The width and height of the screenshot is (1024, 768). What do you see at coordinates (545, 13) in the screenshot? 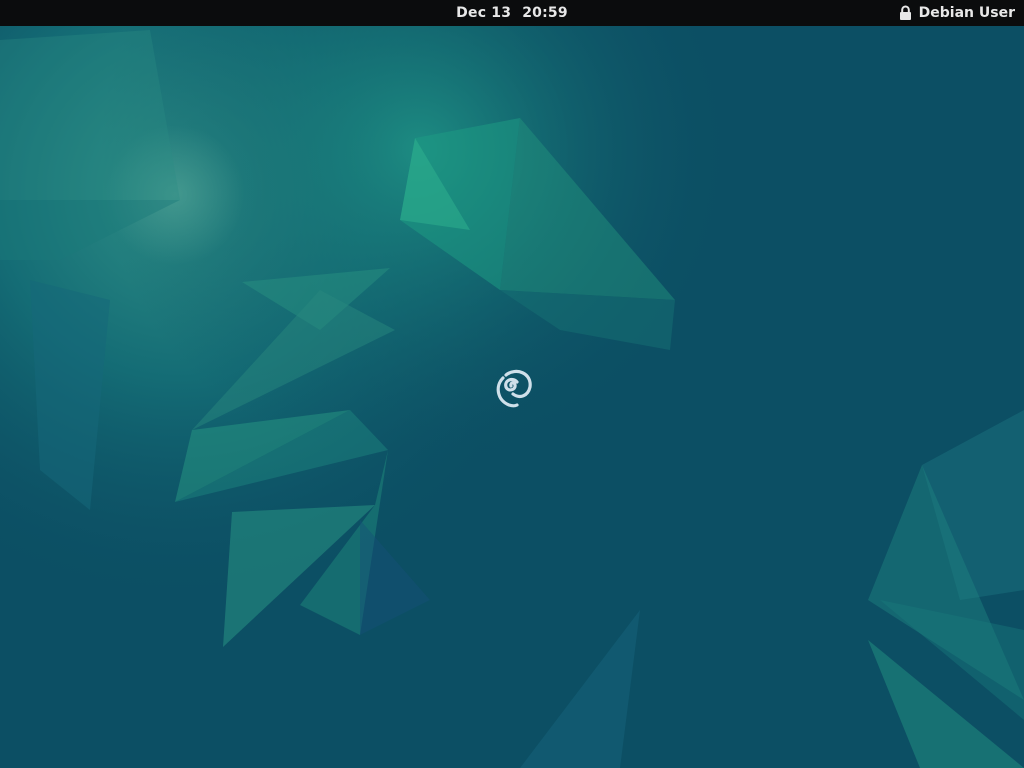
I see `clock-time: 20:59` at bounding box center [545, 13].